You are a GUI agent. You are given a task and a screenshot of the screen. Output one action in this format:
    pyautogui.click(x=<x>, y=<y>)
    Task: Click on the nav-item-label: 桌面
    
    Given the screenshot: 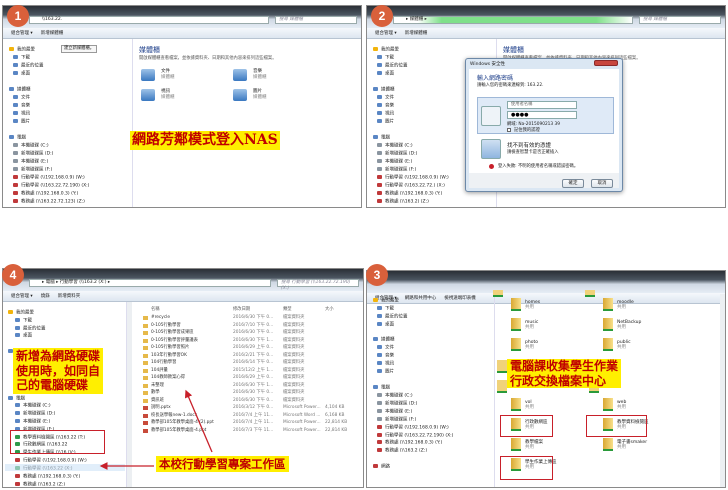 What is the action you would take?
    pyautogui.click(x=389, y=325)
    